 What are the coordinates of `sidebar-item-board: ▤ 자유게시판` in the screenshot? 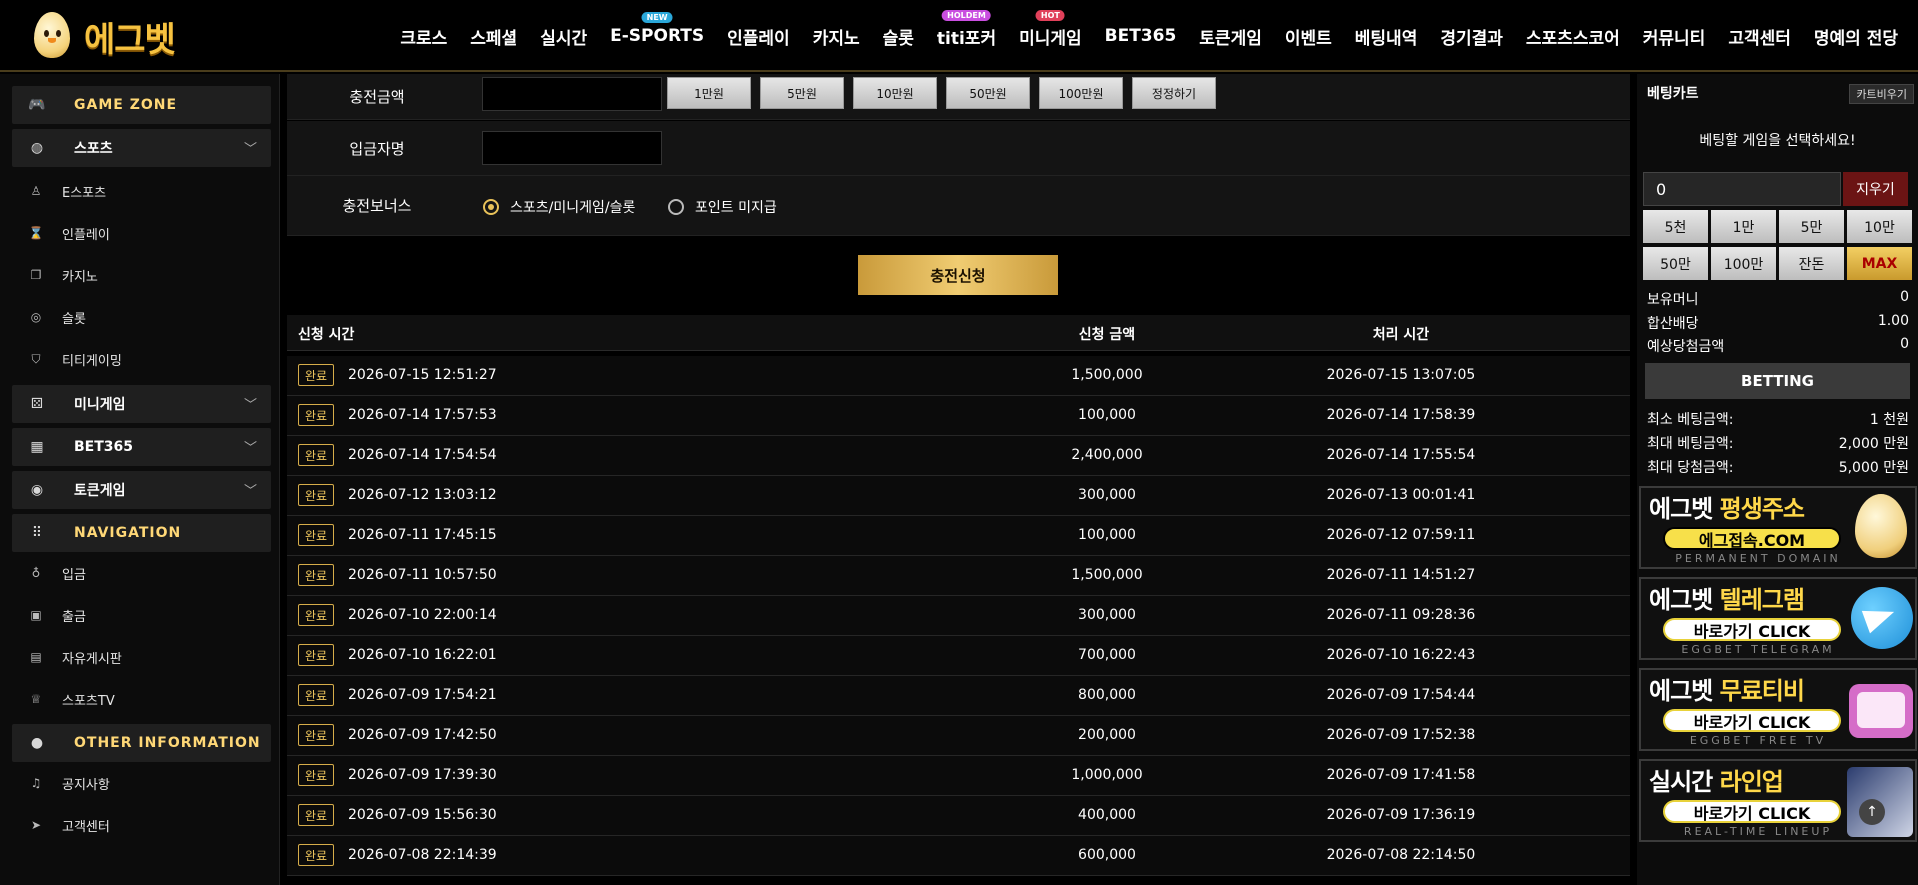 It's located at (146, 657).